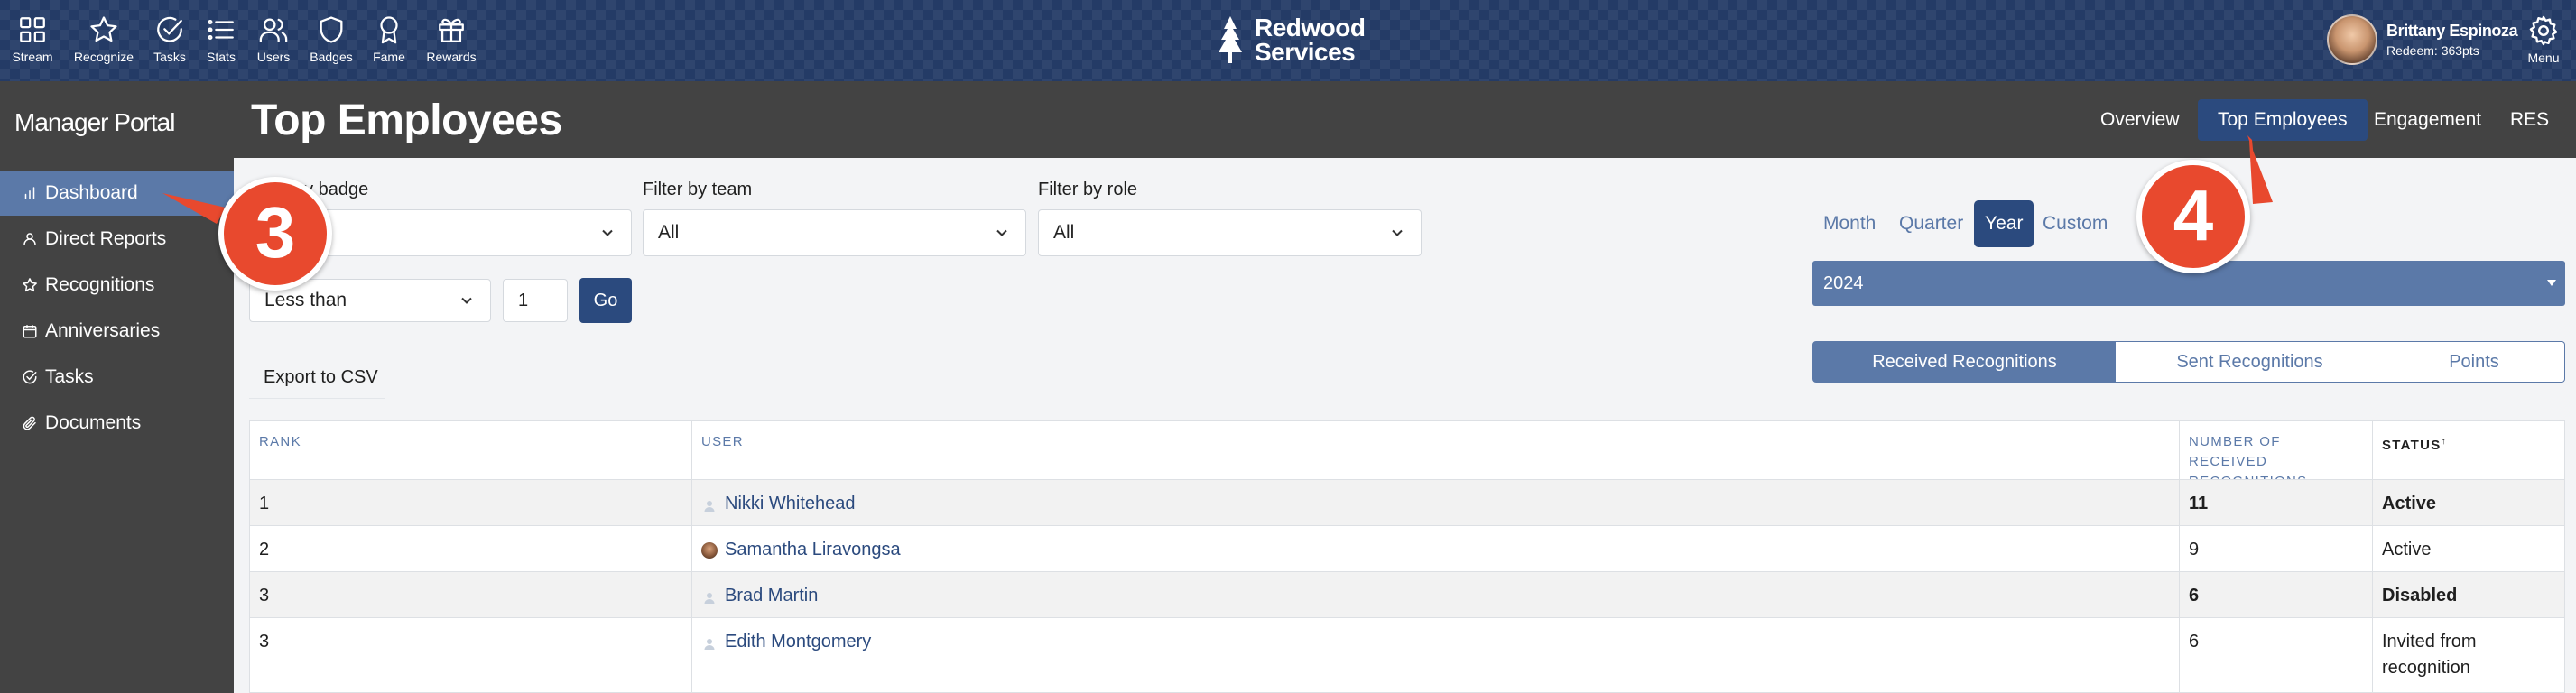  I want to click on status-header-label: STATUS, so click(2412, 445).